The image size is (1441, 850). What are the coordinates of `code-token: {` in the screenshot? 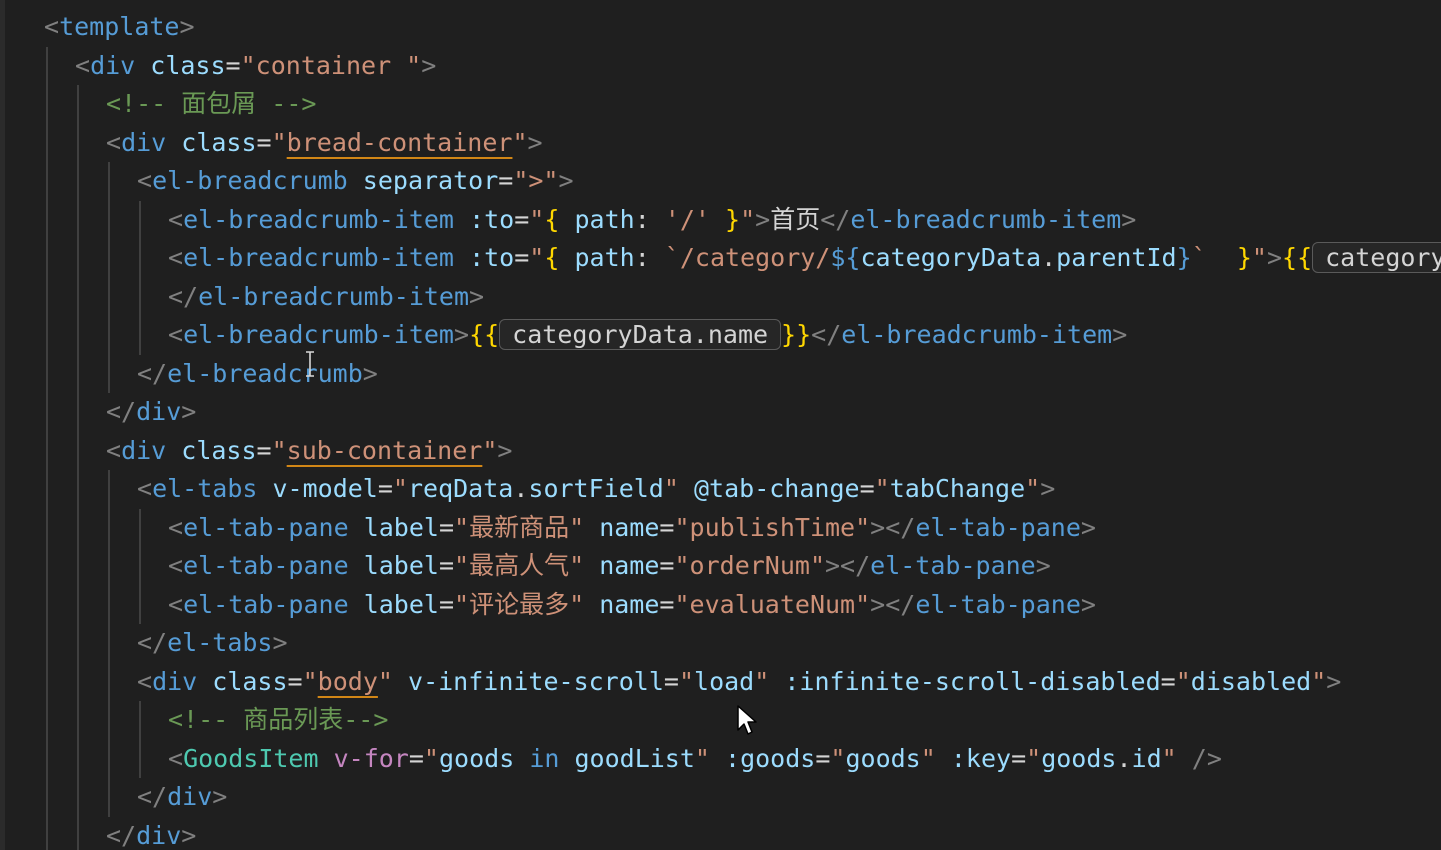 It's located at (552, 219).